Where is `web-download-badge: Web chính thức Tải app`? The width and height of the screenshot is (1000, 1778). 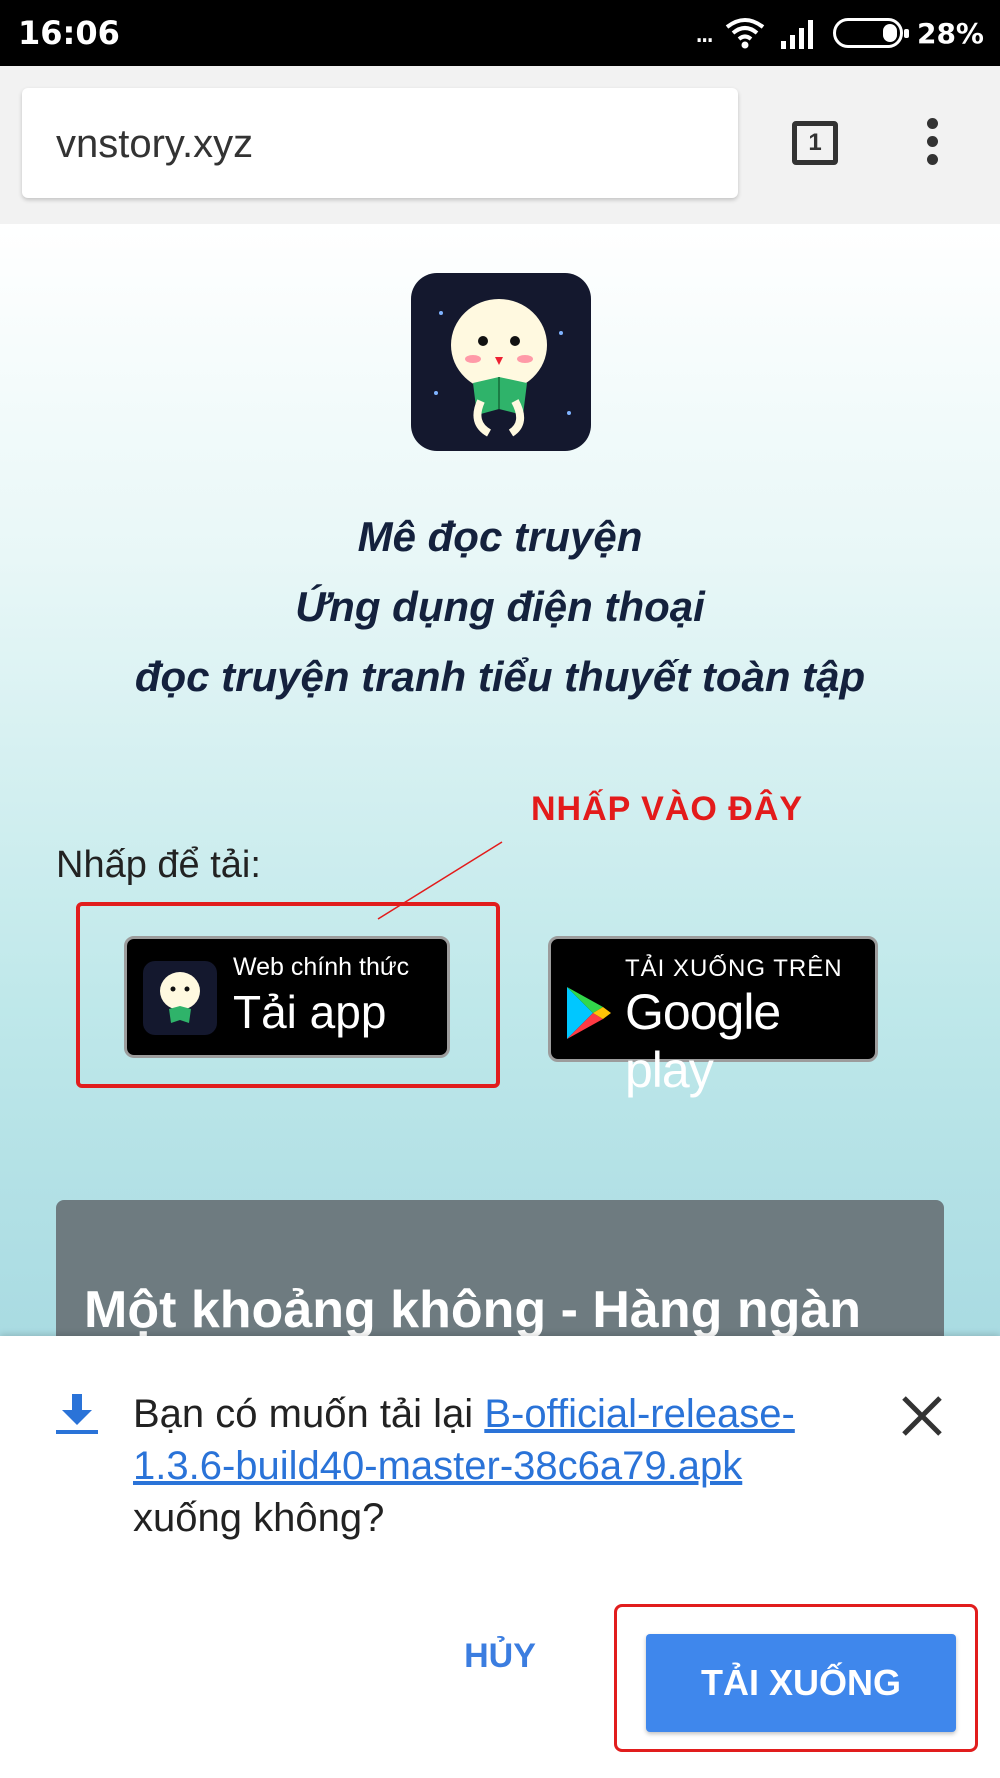
web-download-badge: Web chính thức Tải app is located at coordinates (287, 997).